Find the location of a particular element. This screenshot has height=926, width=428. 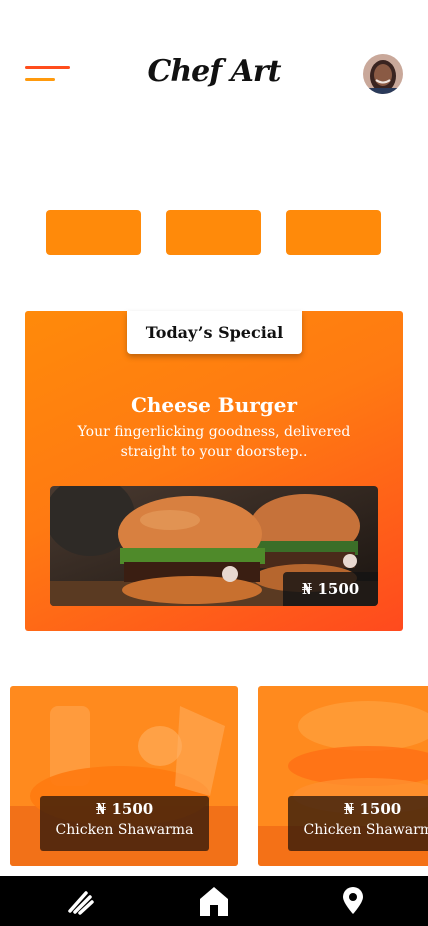

hamburger-menu-icon is located at coordinates (48, 74).